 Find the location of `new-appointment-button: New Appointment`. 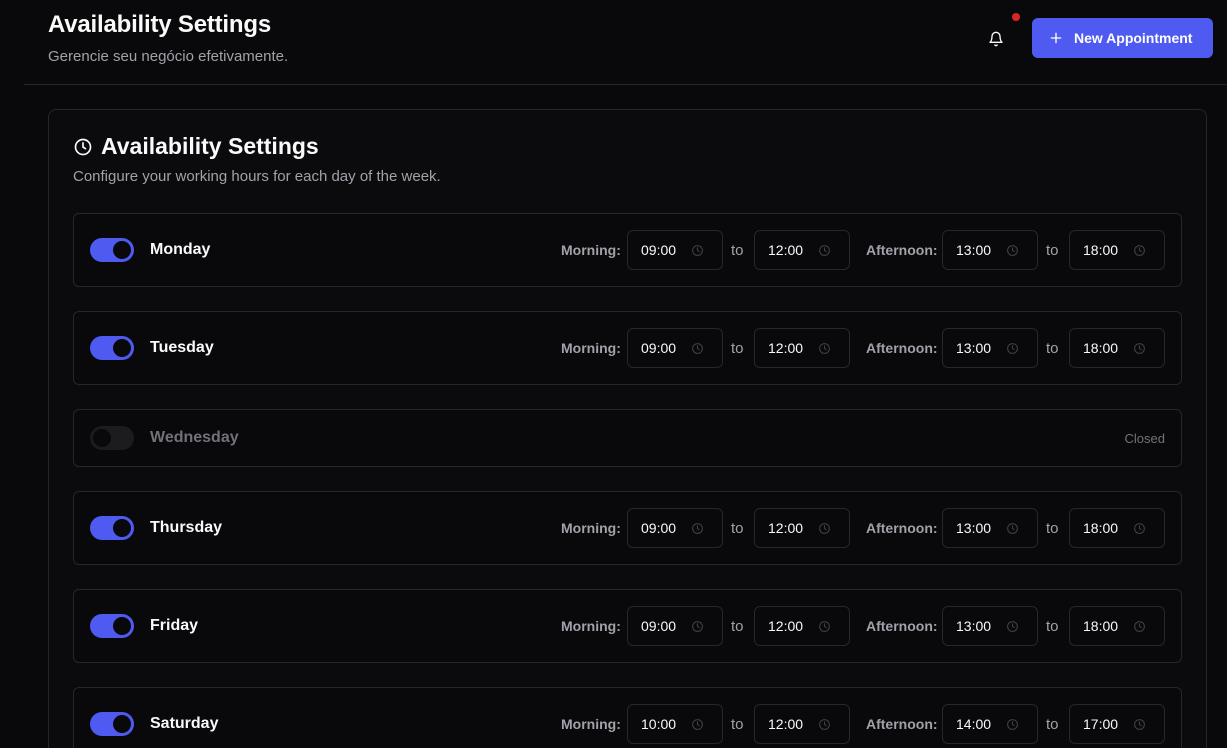

new-appointment-button: New Appointment is located at coordinates (1122, 38).